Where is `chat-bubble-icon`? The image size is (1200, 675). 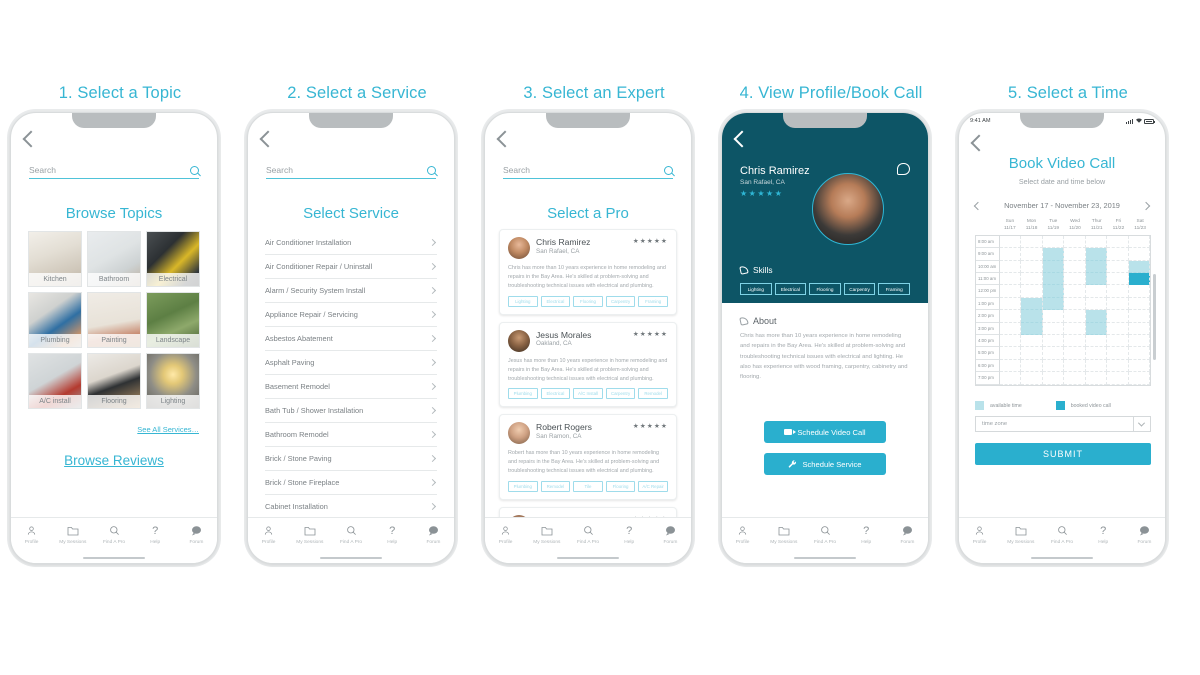
chat-bubble-icon is located at coordinates (903, 169).